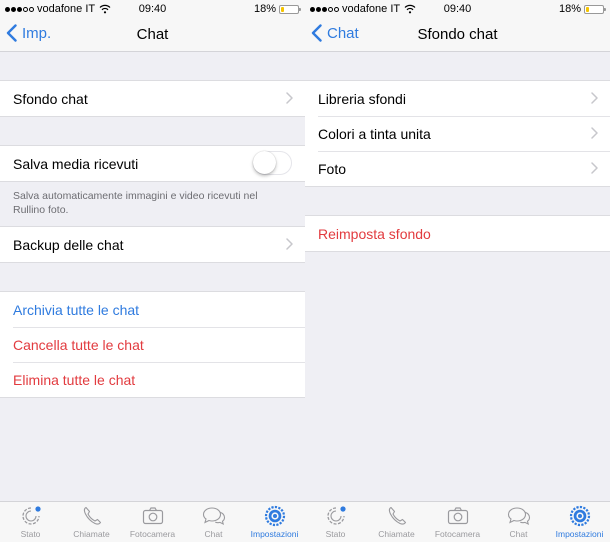 Image resolution: width=610 pixels, height=542 pixels. What do you see at coordinates (37, 33) in the screenshot?
I see `back-button-label: Imp.` at bounding box center [37, 33].